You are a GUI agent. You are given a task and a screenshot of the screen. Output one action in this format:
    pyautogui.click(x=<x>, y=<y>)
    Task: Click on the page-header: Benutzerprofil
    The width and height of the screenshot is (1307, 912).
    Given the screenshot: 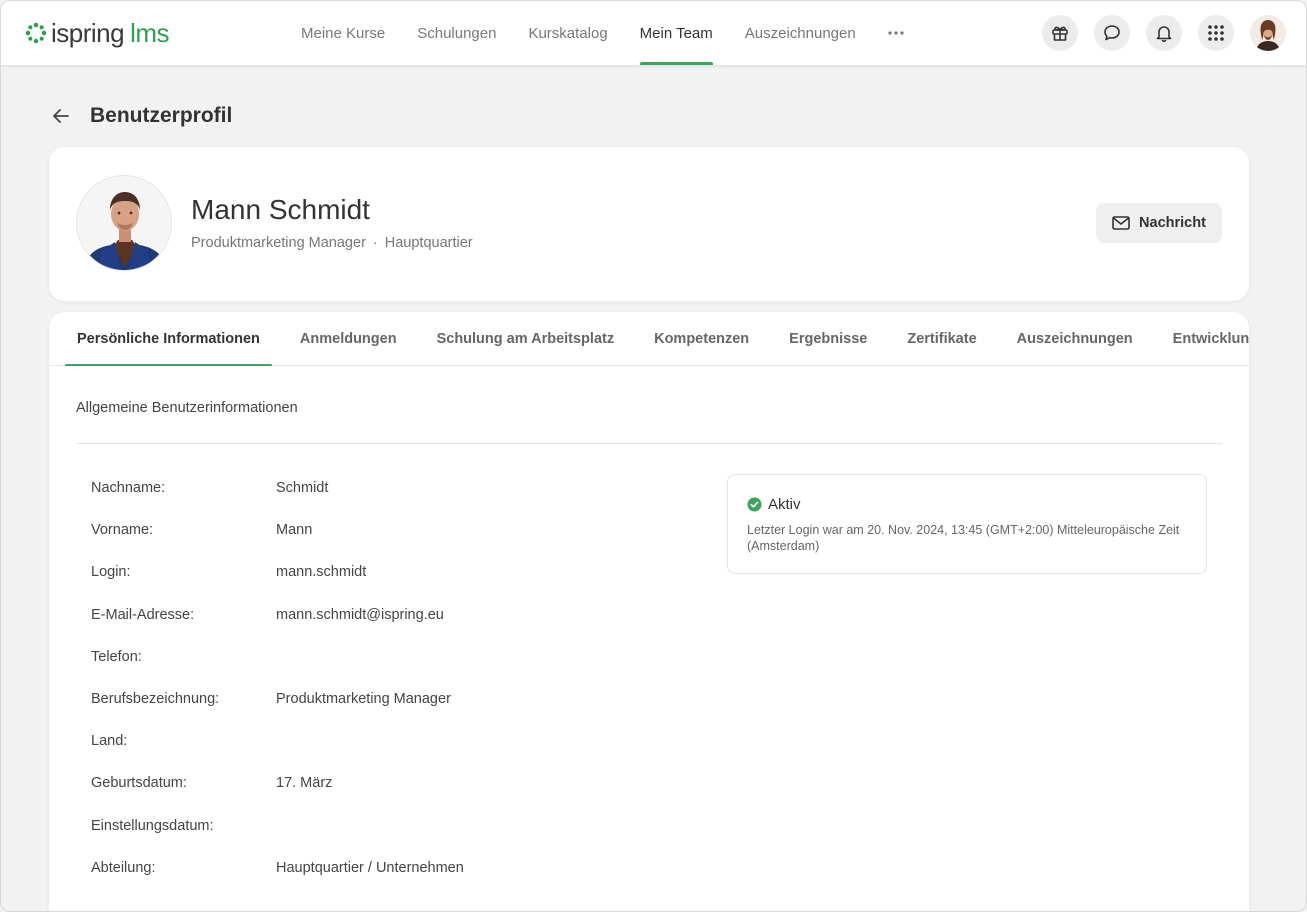 What is the action you would take?
    pyautogui.click(x=140, y=116)
    